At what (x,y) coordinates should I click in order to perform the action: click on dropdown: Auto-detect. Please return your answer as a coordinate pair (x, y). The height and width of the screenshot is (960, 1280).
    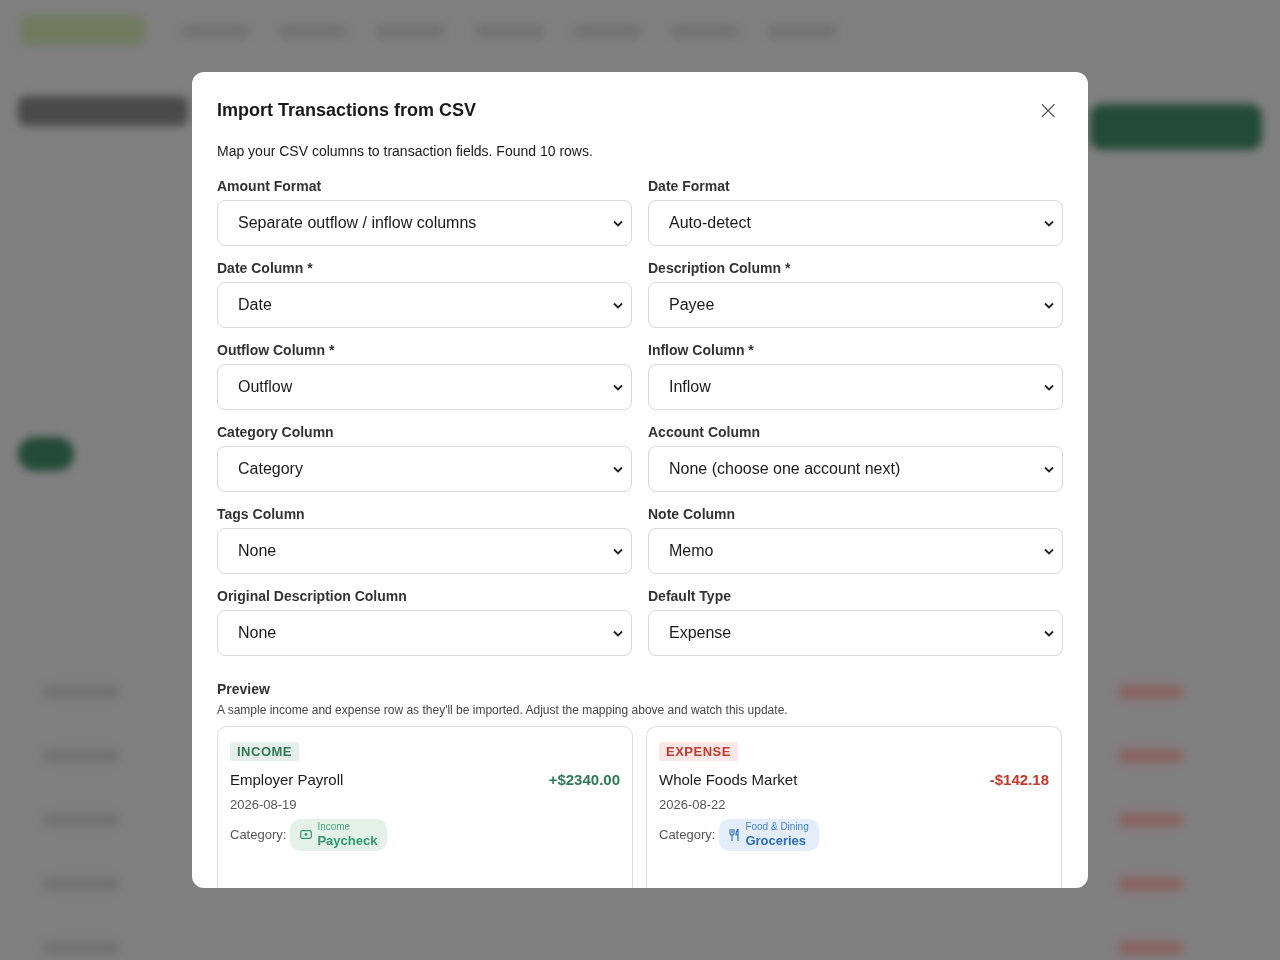
    Looking at the image, I should click on (855, 223).